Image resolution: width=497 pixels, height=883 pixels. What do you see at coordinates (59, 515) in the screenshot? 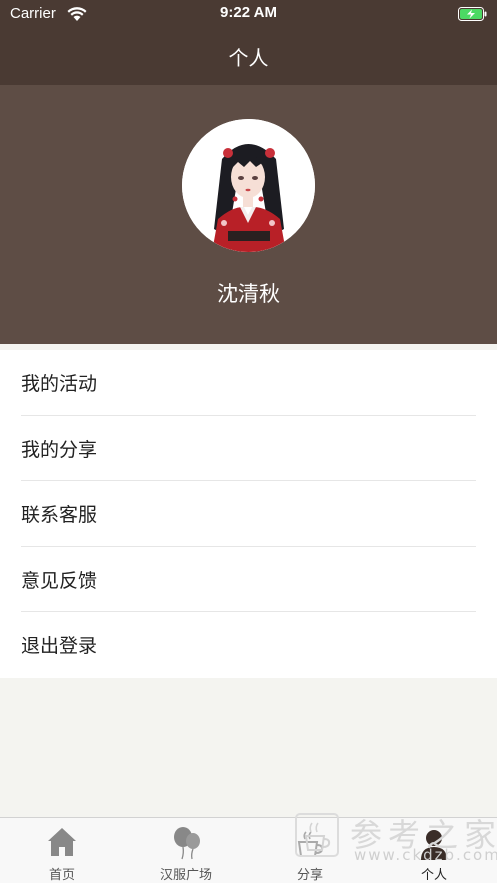
I see `menu-item-label: 联系客服` at bounding box center [59, 515].